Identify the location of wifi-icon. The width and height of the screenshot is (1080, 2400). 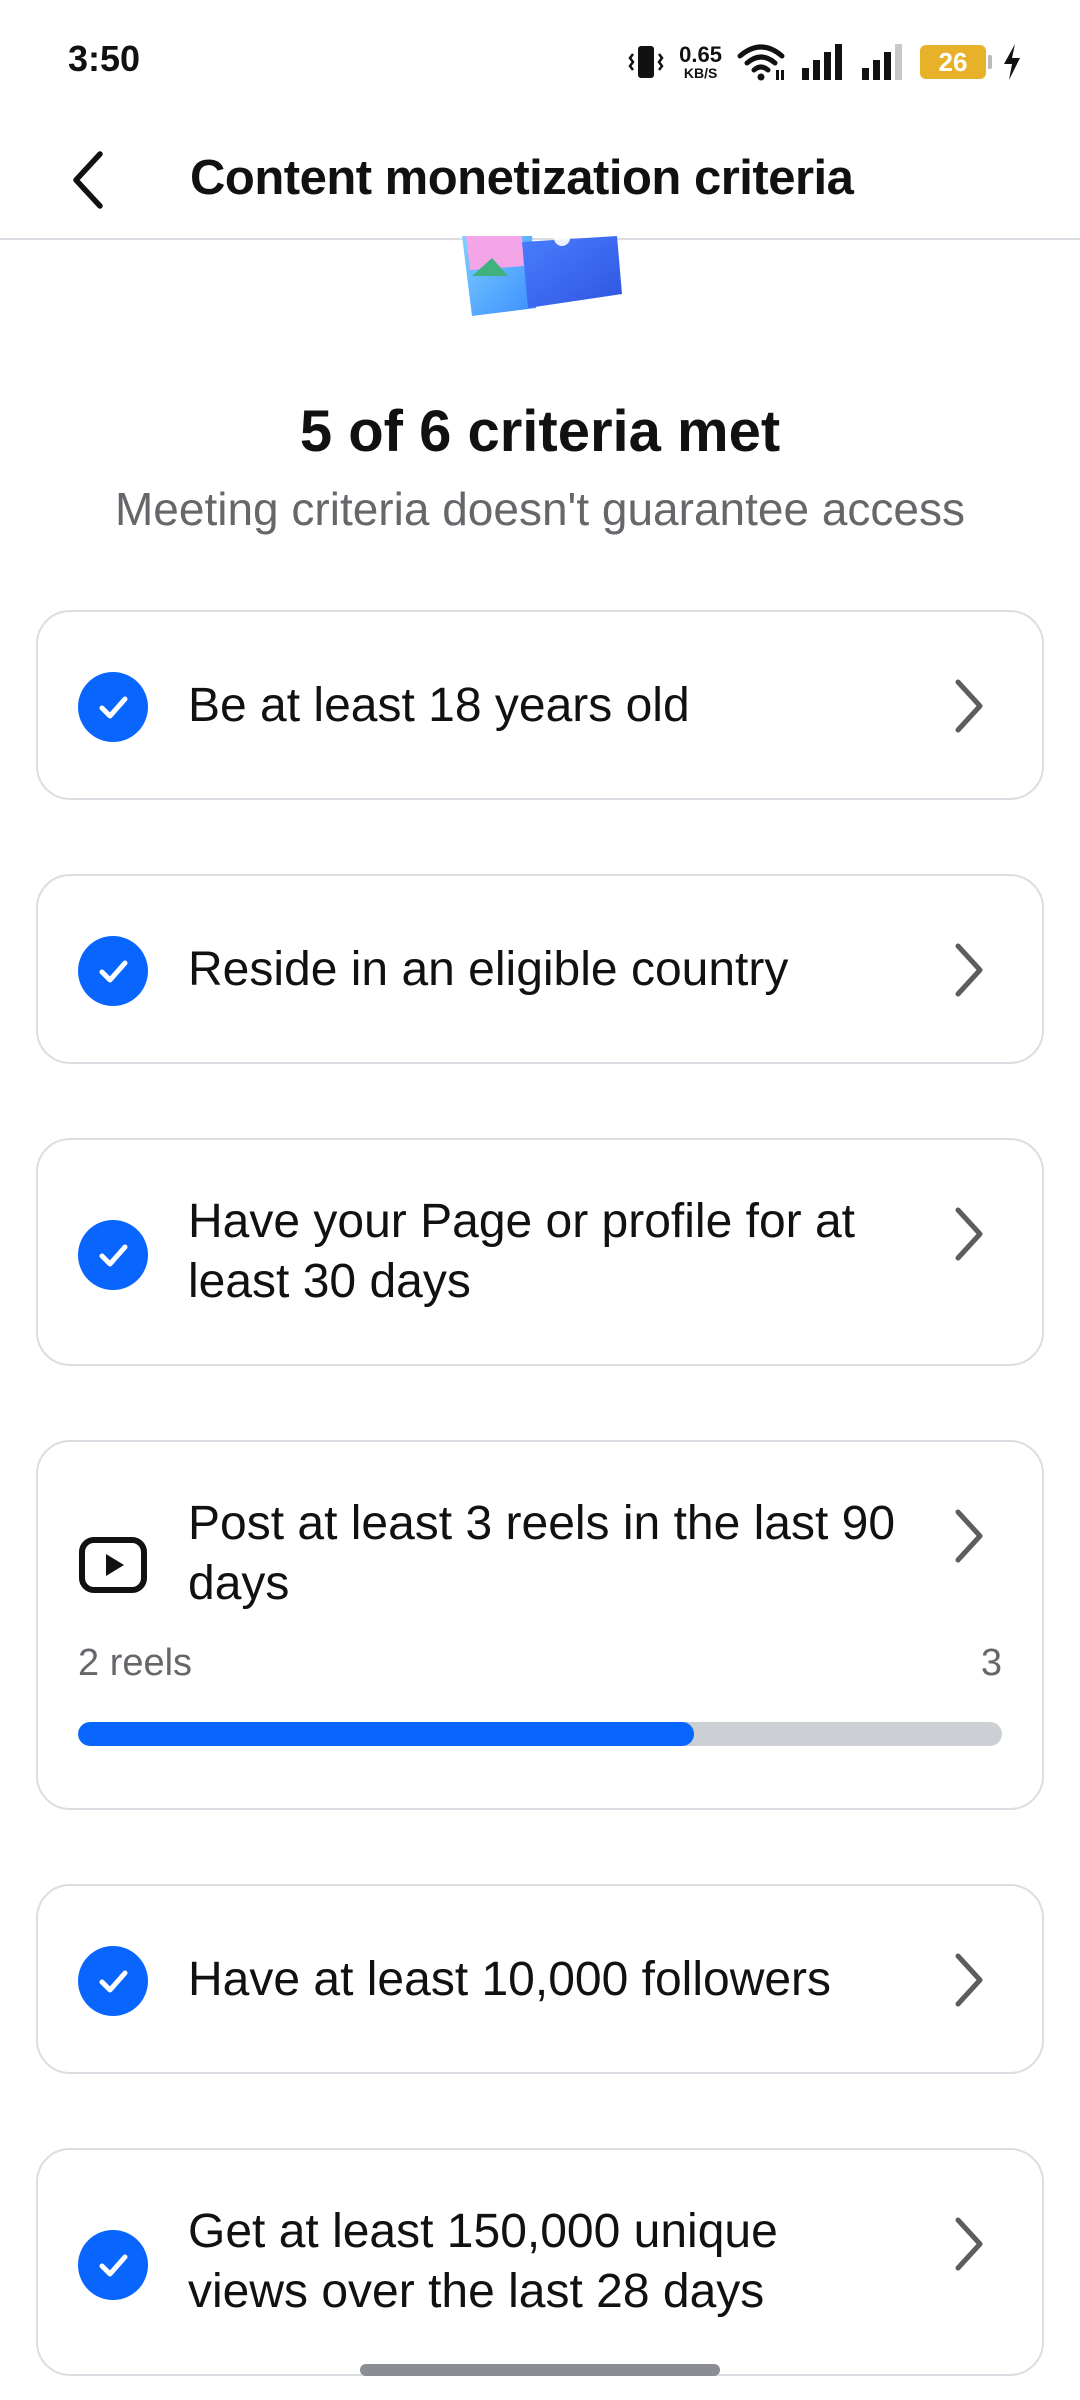
(761, 62).